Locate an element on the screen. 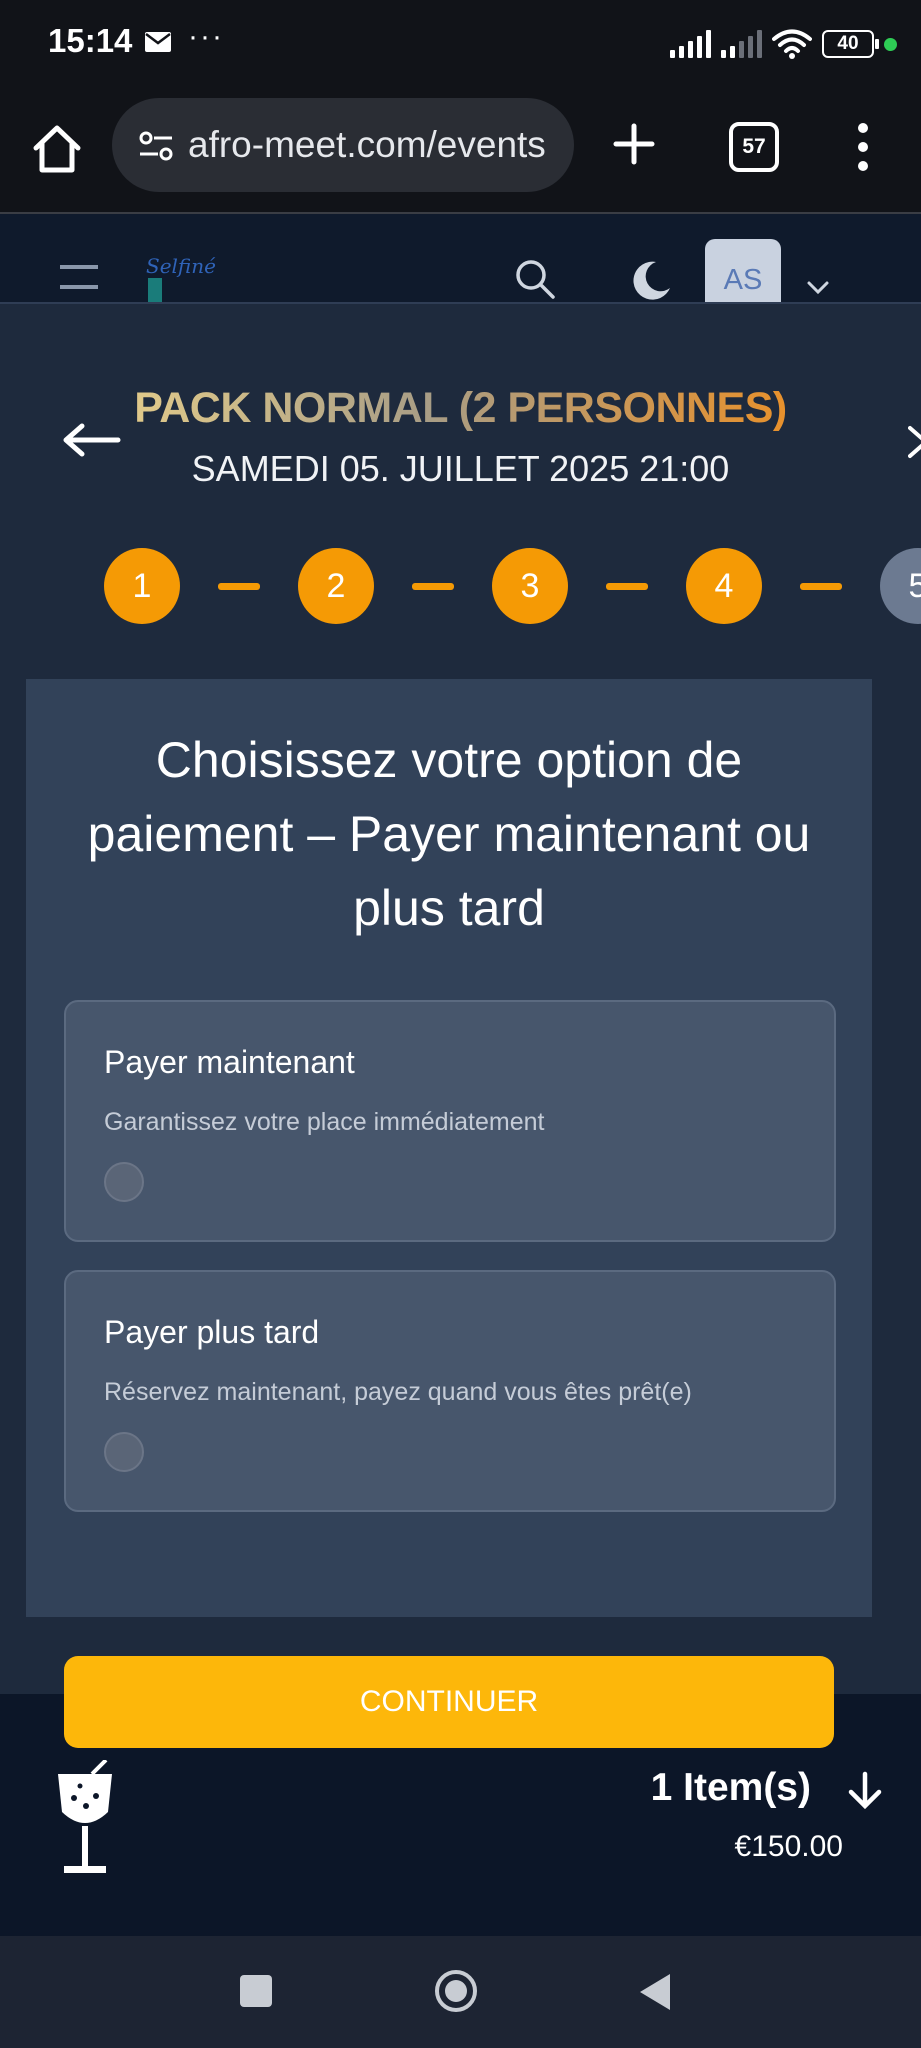  option-title: Payer maintenant is located at coordinates (229, 1062).